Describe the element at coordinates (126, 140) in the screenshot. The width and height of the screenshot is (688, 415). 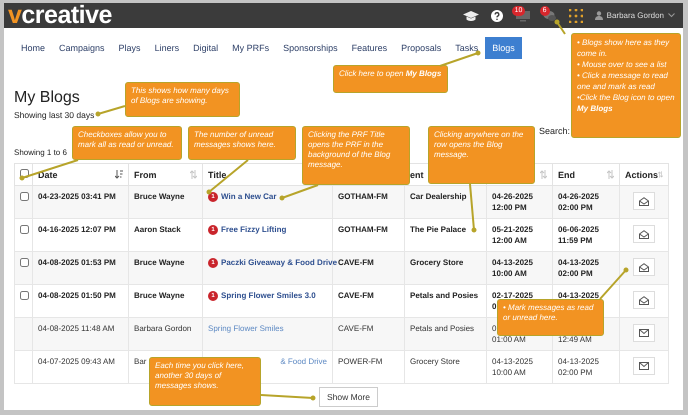
I see `callout-text: Checkboxes allow you to mark all as read or unread.` at that location.